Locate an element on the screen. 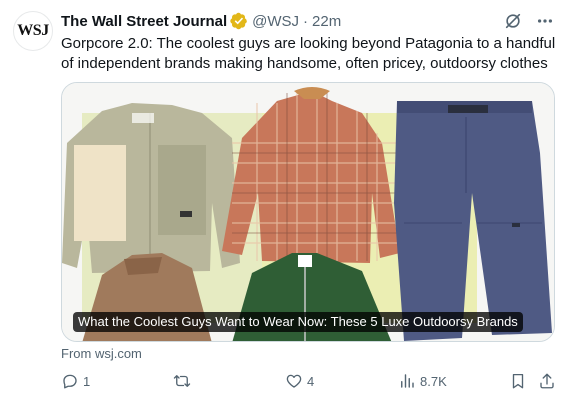  avatar-logo-text: WSJ is located at coordinates (33, 30).